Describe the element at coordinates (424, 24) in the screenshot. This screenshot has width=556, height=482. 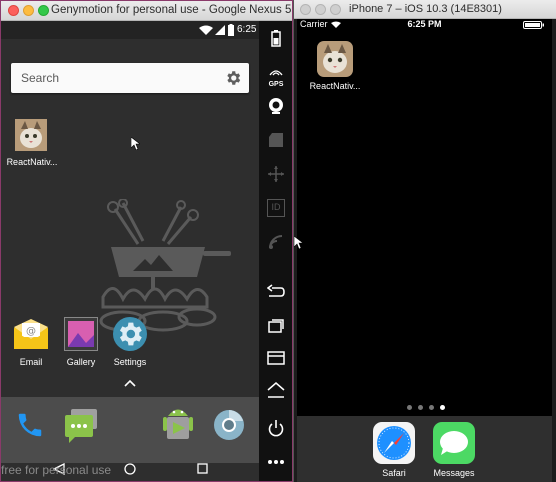
I see `ios-clock: 6:25 PM` at that location.